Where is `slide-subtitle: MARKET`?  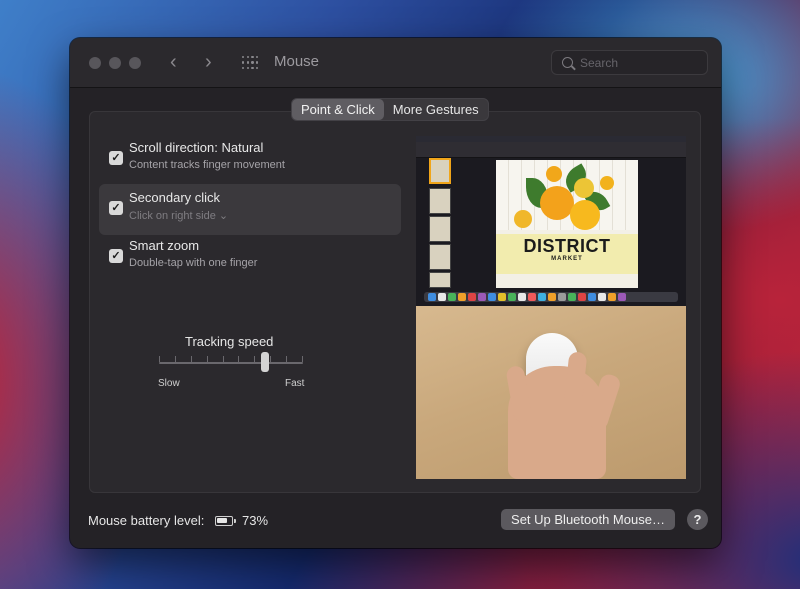 slide-subtitle: MARKET is located at coordinates (567, 259).